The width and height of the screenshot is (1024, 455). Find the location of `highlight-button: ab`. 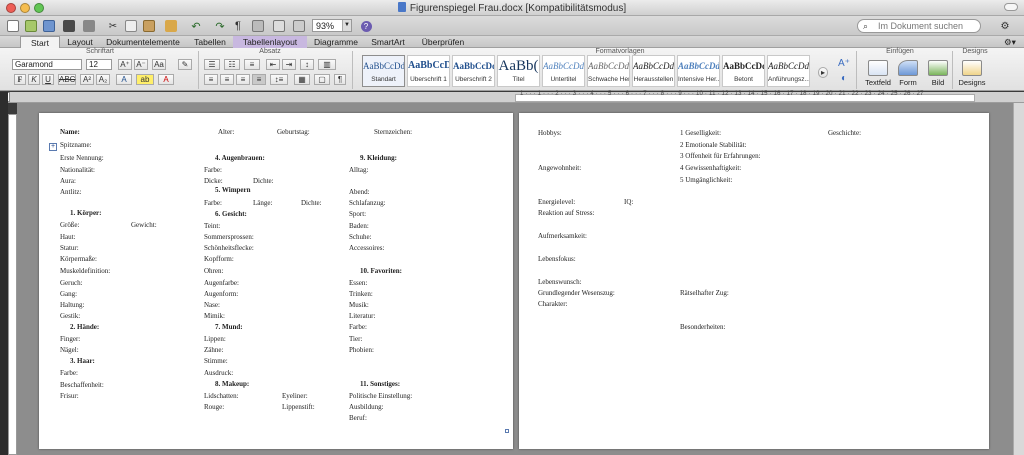

highlight-button: ab is located at coordinates (145, 79).